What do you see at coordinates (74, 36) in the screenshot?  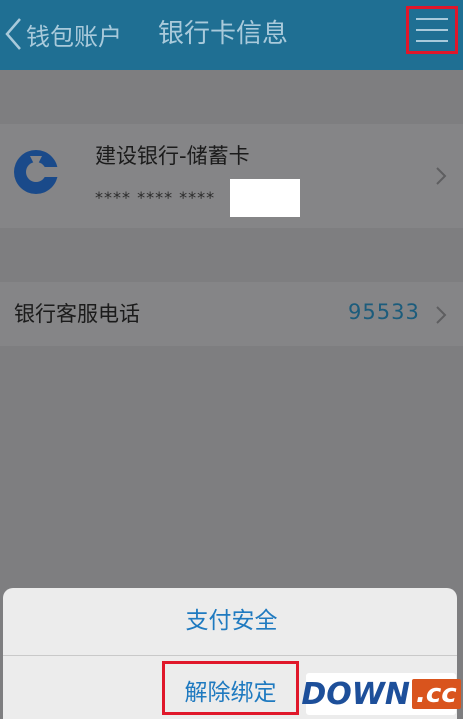 I see `back-label: 钱包账户` at bounding box center [74, 36].